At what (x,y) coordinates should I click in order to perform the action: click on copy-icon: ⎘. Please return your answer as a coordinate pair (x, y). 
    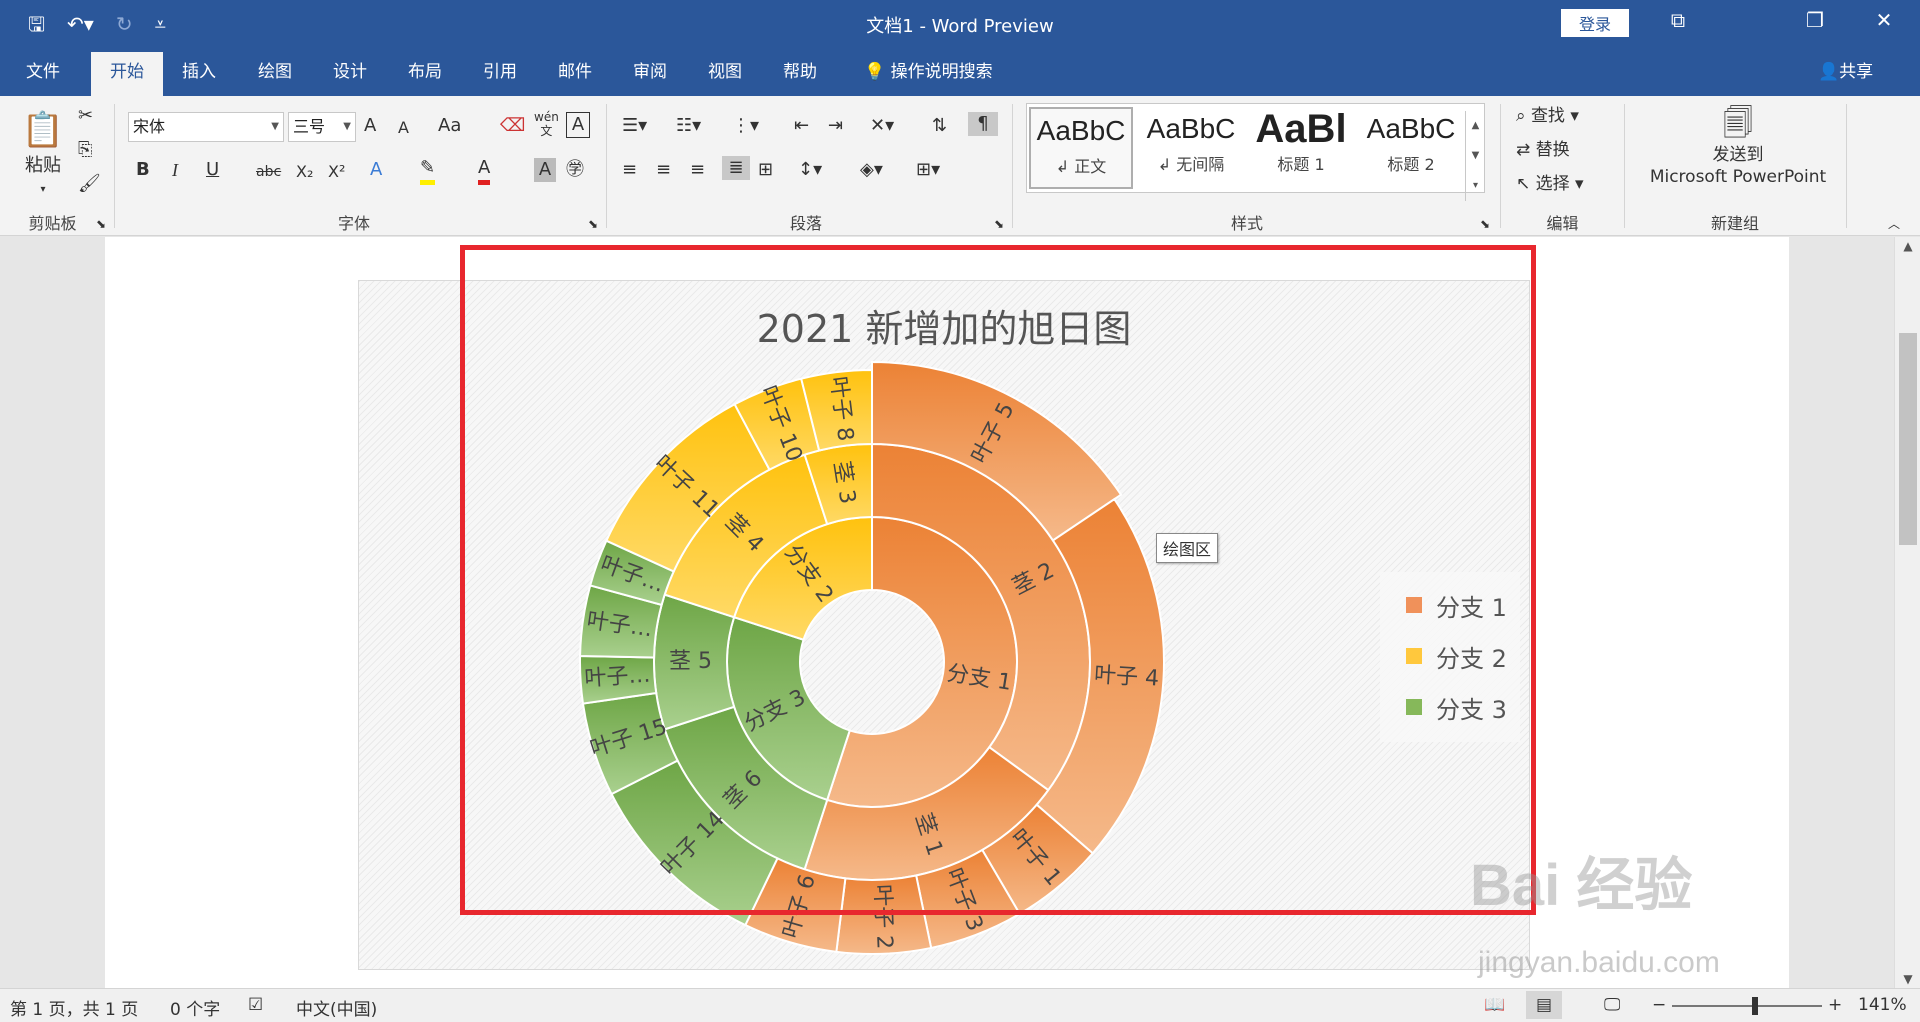
    Looking at the image, I should click on (85, 150).